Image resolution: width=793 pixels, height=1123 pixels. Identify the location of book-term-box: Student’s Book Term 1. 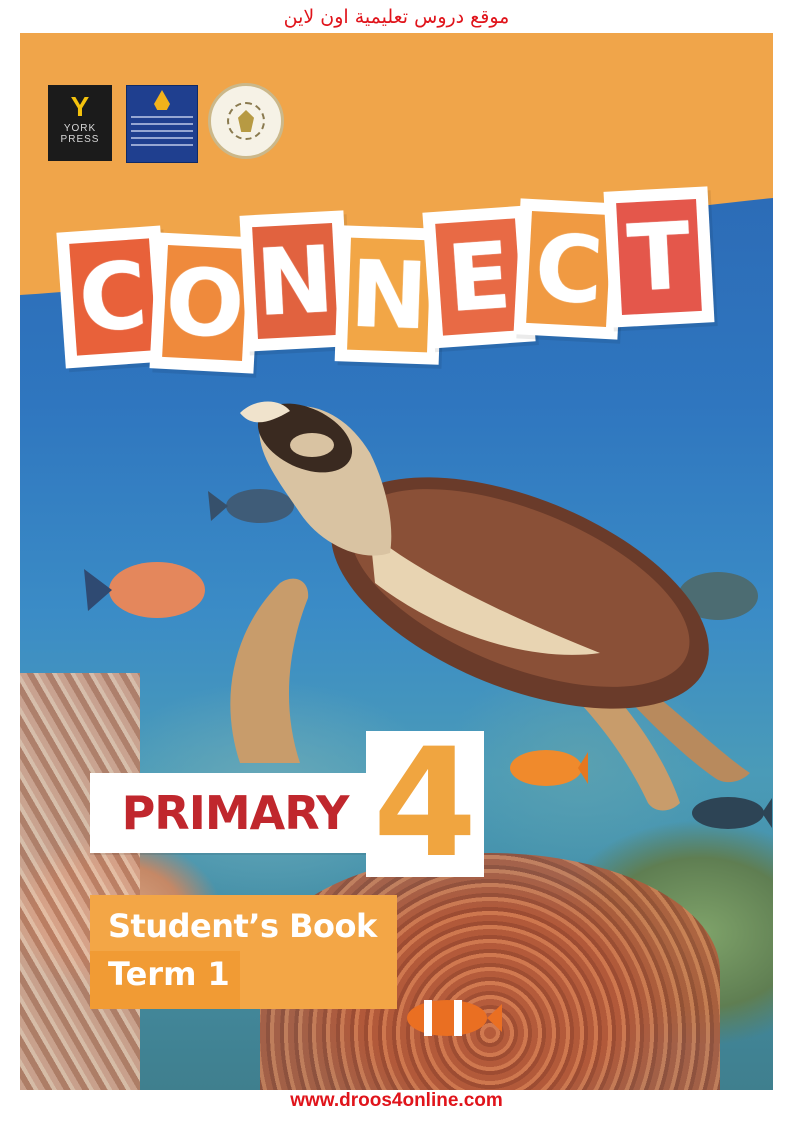
(243, 952).